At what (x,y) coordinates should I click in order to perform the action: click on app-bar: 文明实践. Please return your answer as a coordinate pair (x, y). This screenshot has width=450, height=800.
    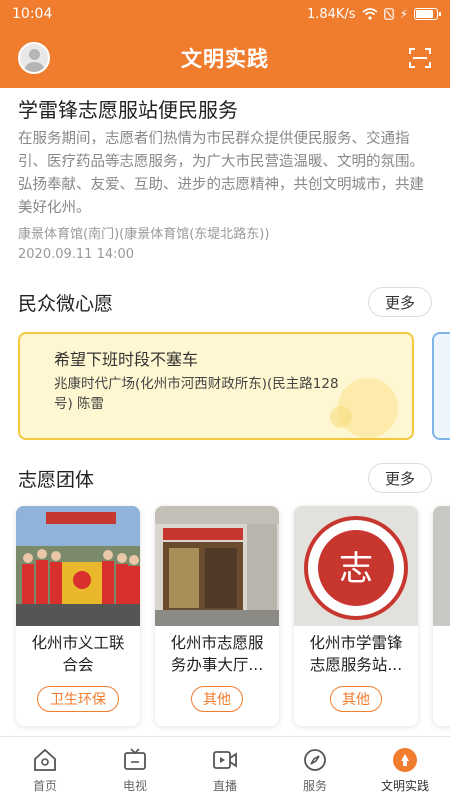
    Looking at the image, I should click on (225, 58).